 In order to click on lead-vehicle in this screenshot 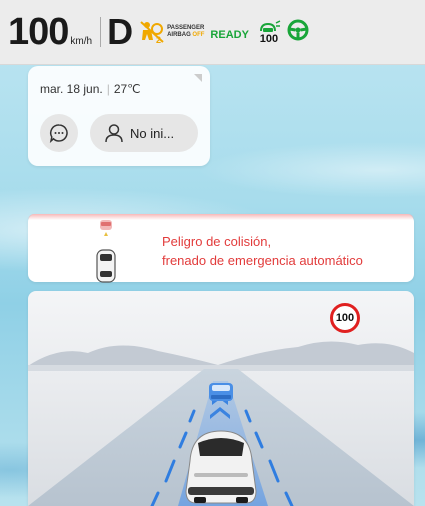, I will do `click(221, 392)`.